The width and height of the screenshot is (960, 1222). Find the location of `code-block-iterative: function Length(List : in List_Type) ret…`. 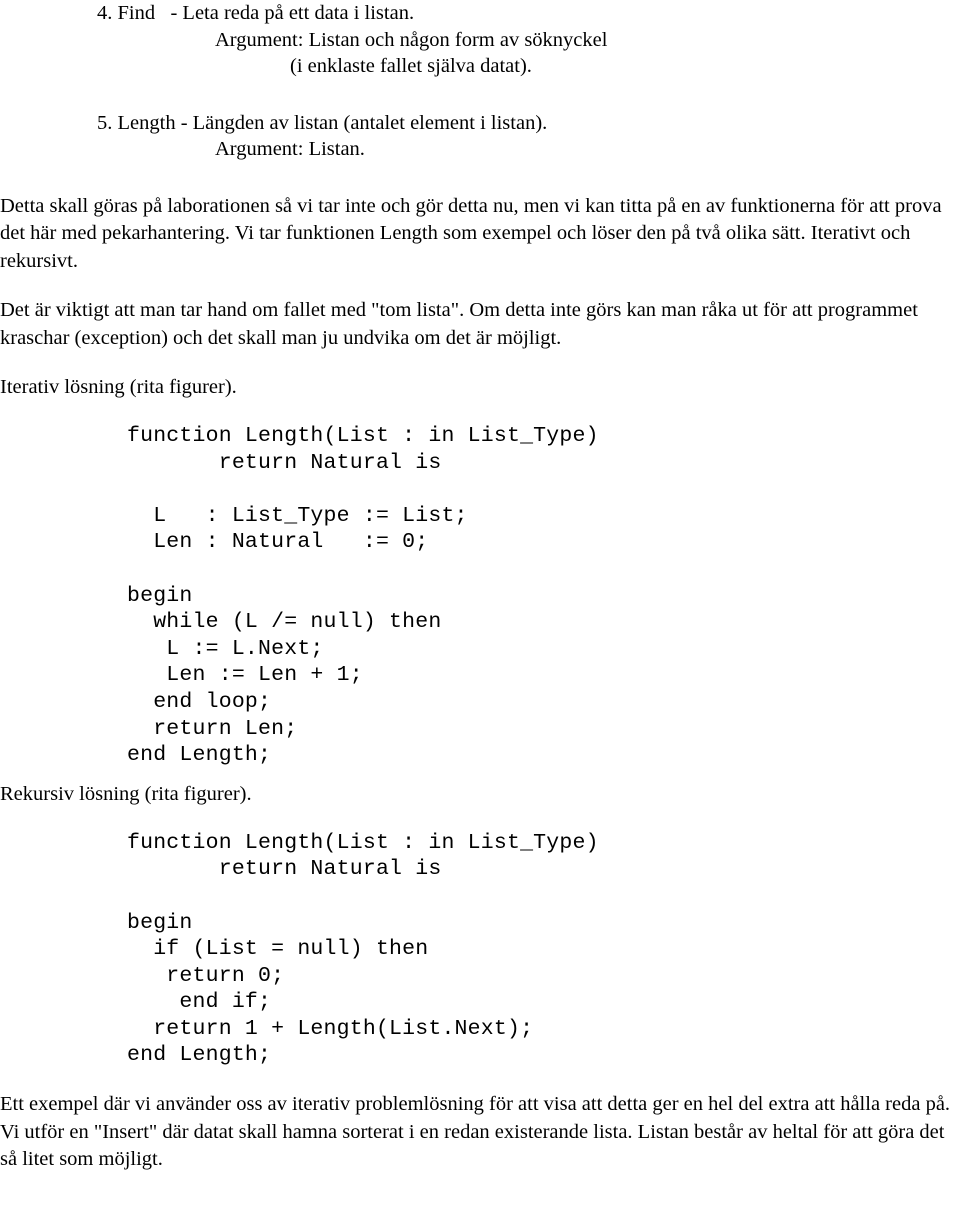

code-block-iterative: function Length(List : in List_Type) ret… is located at coordinates (363, 596).